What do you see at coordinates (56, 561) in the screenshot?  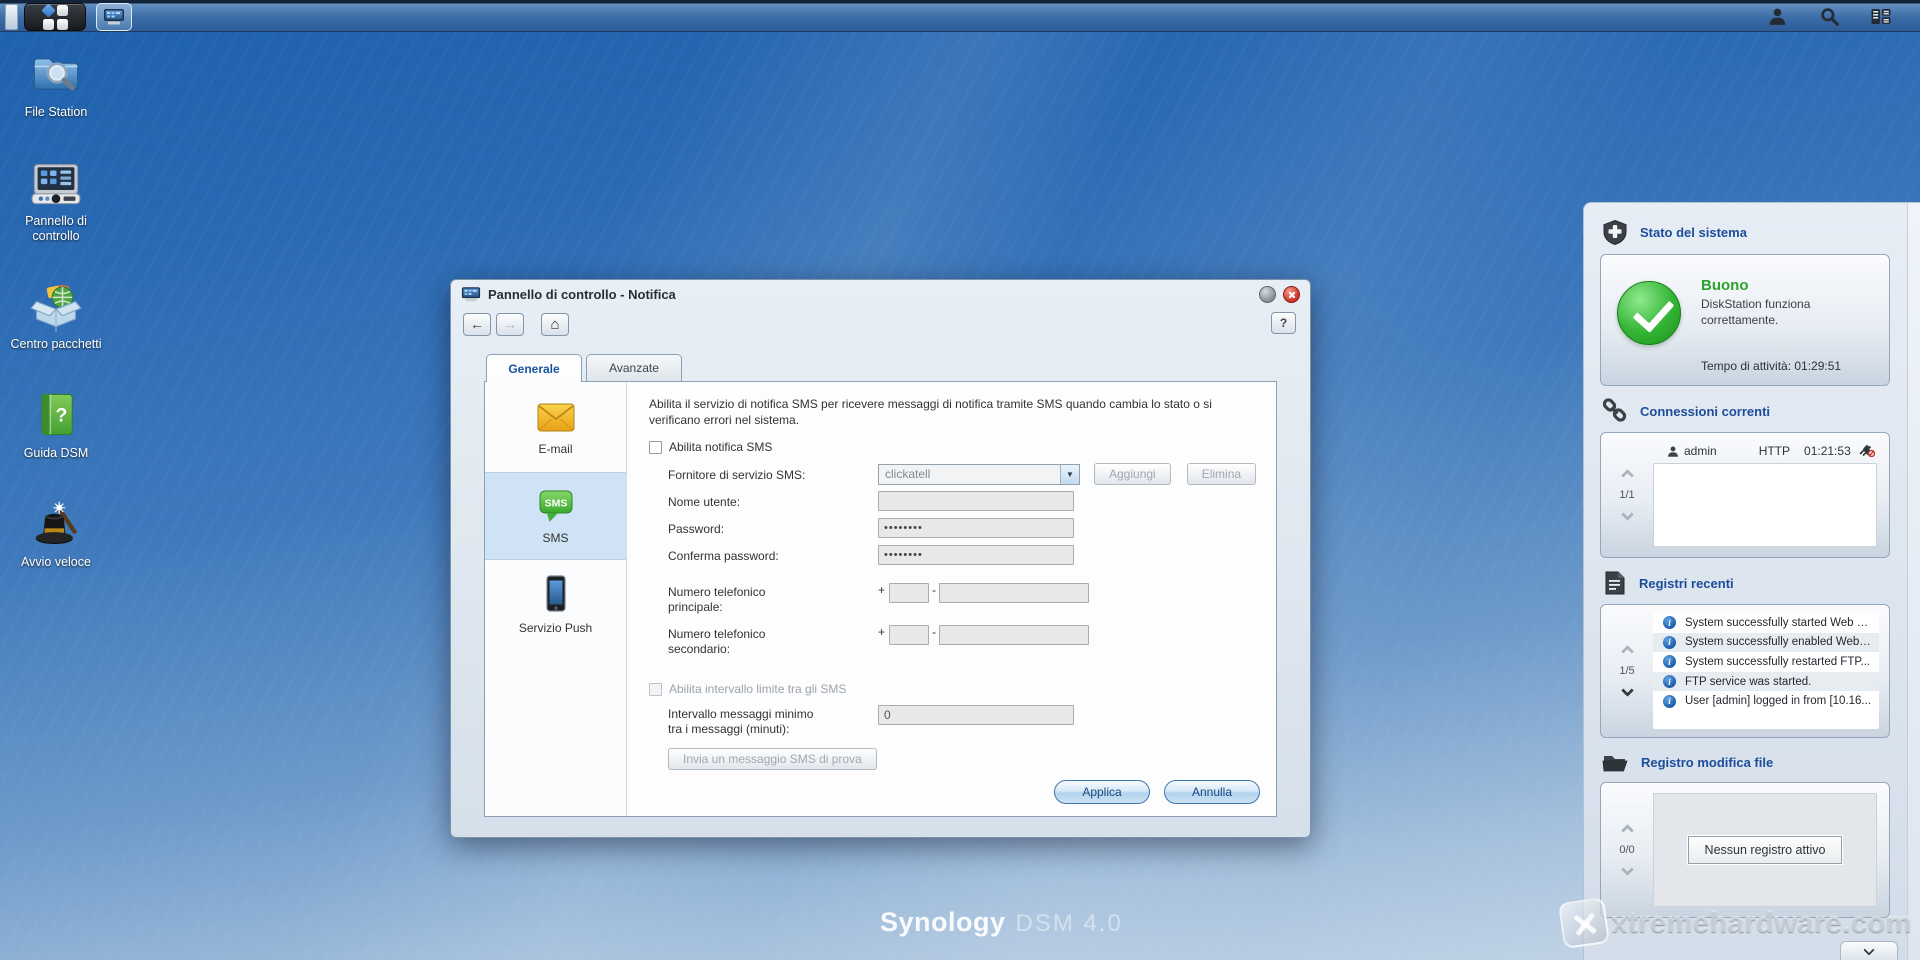 I see `desktop-icon-label: Avvio veloce` at bounding box center [56, 561].